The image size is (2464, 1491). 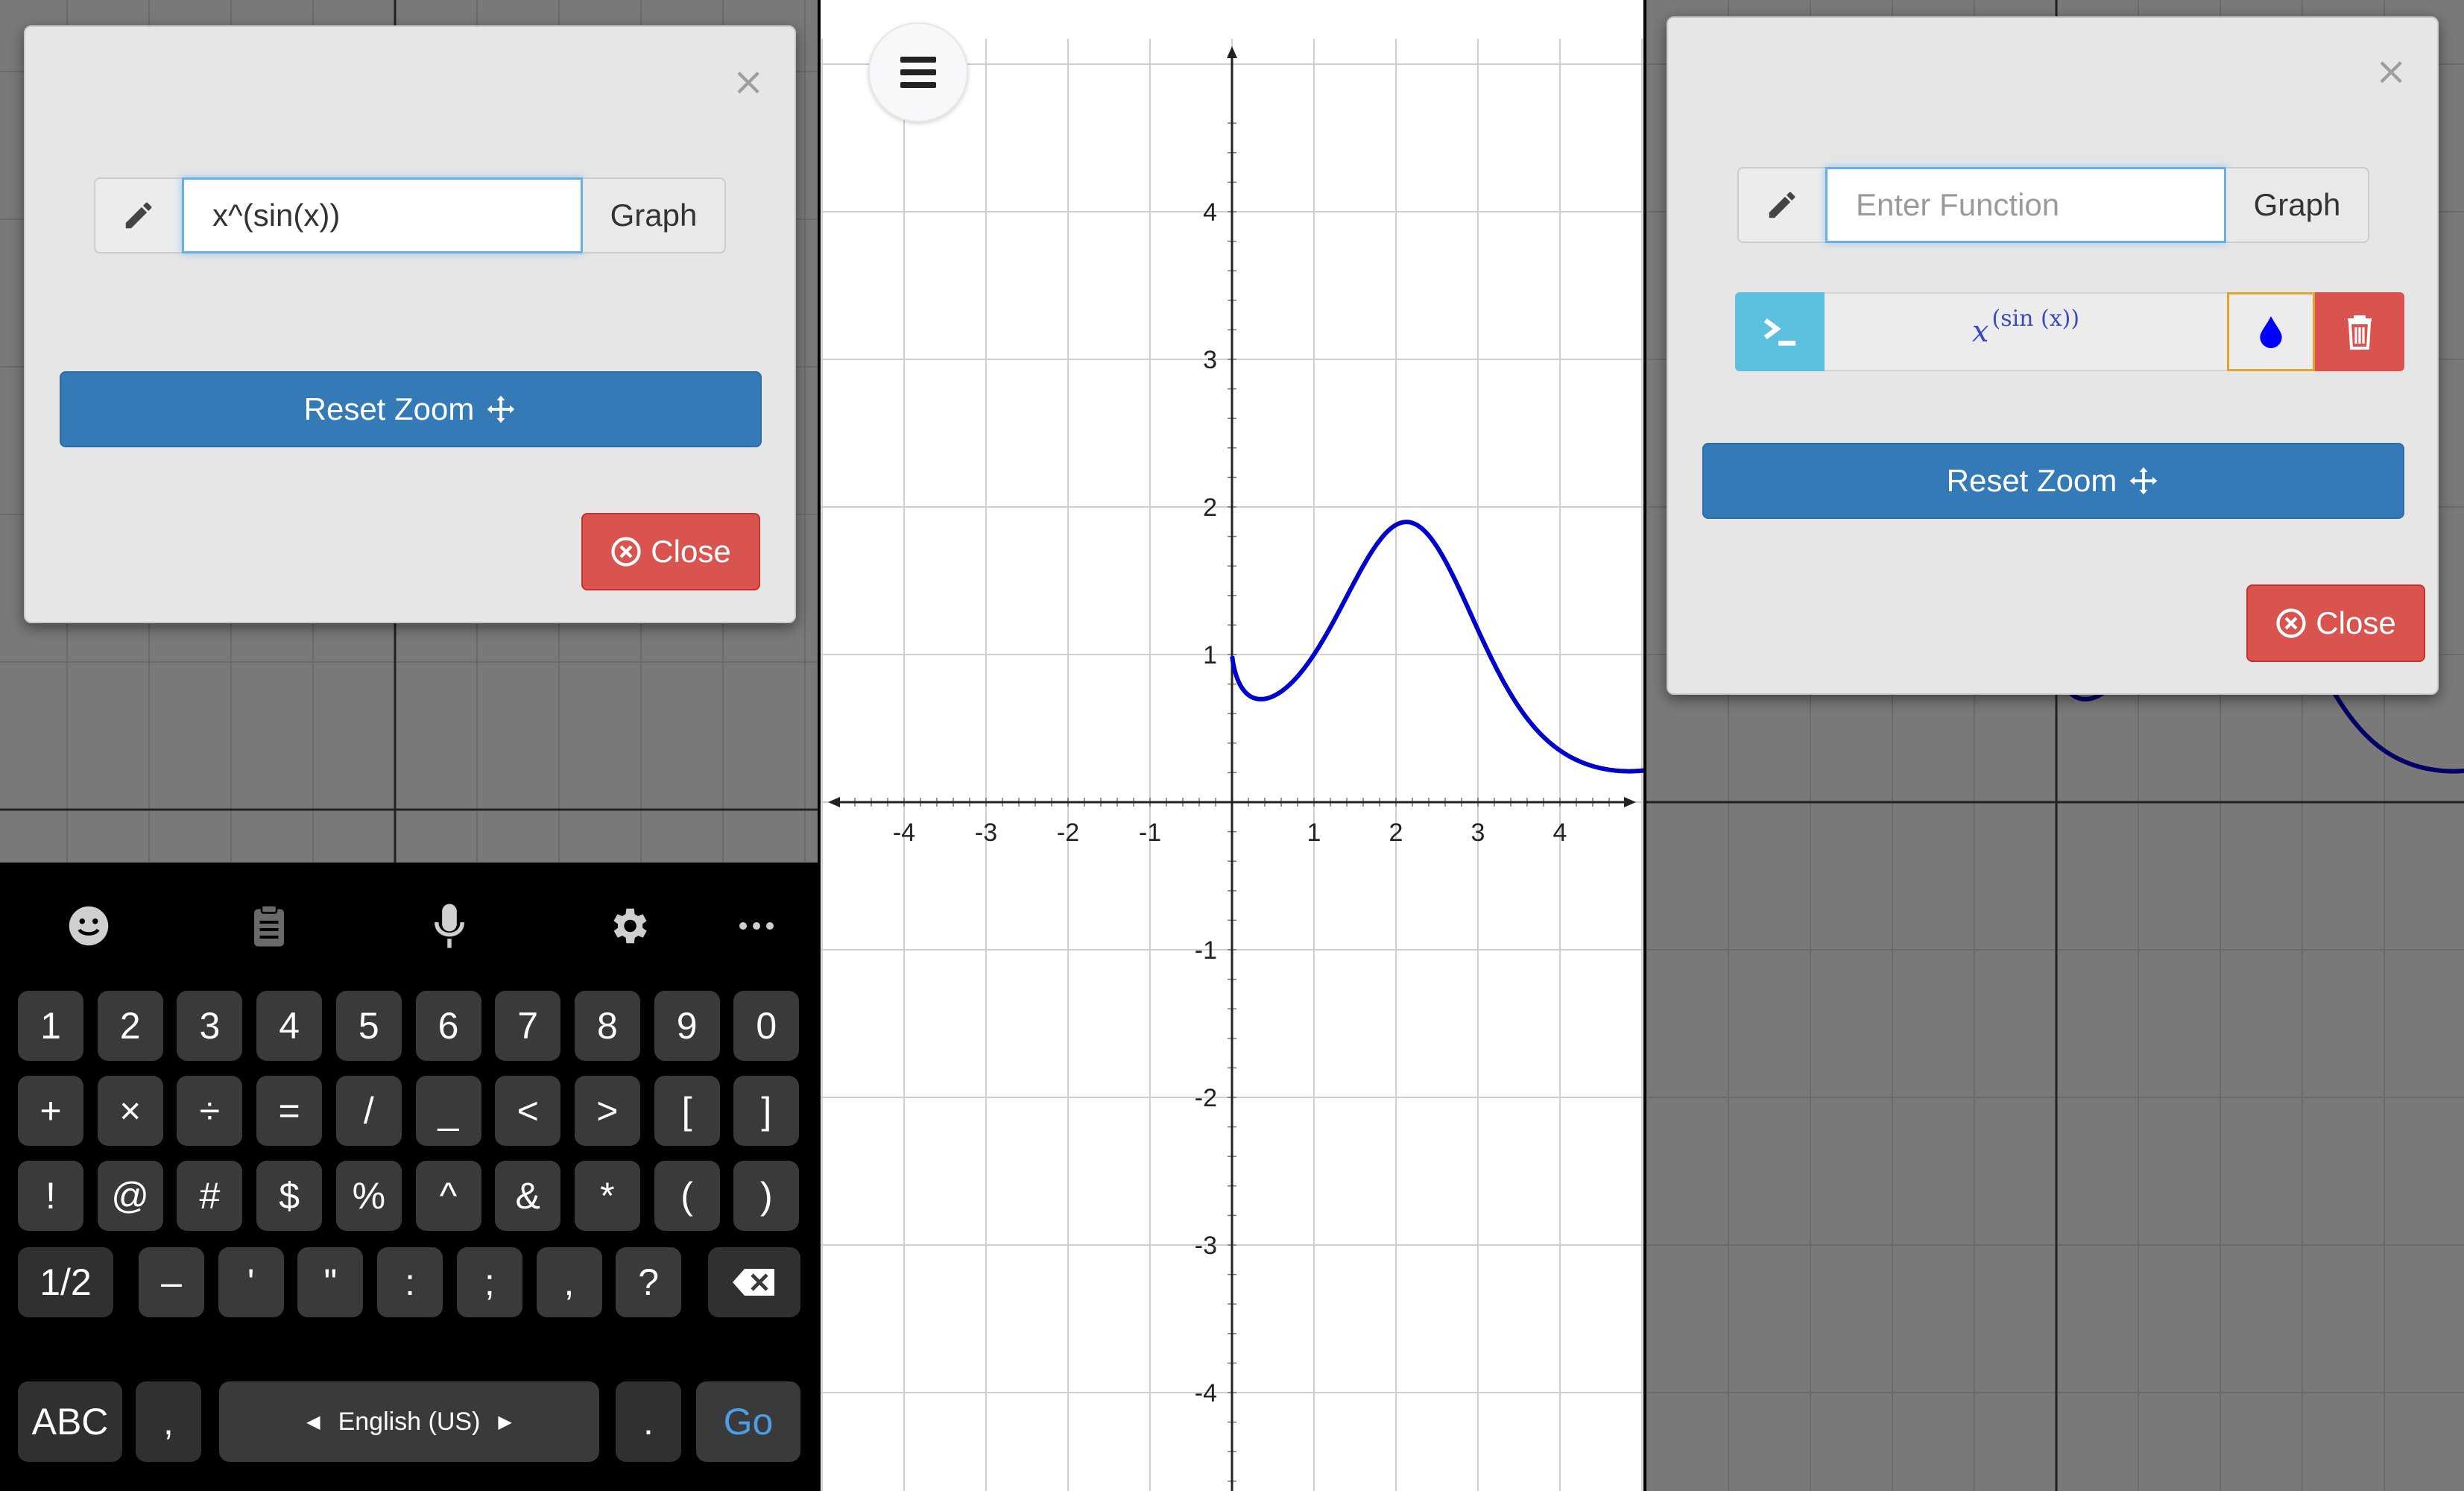 What do you see at coordinates (409, 915) in the screenshot?
I see `keyboard-toolbar` at bounding box center [409, 915].